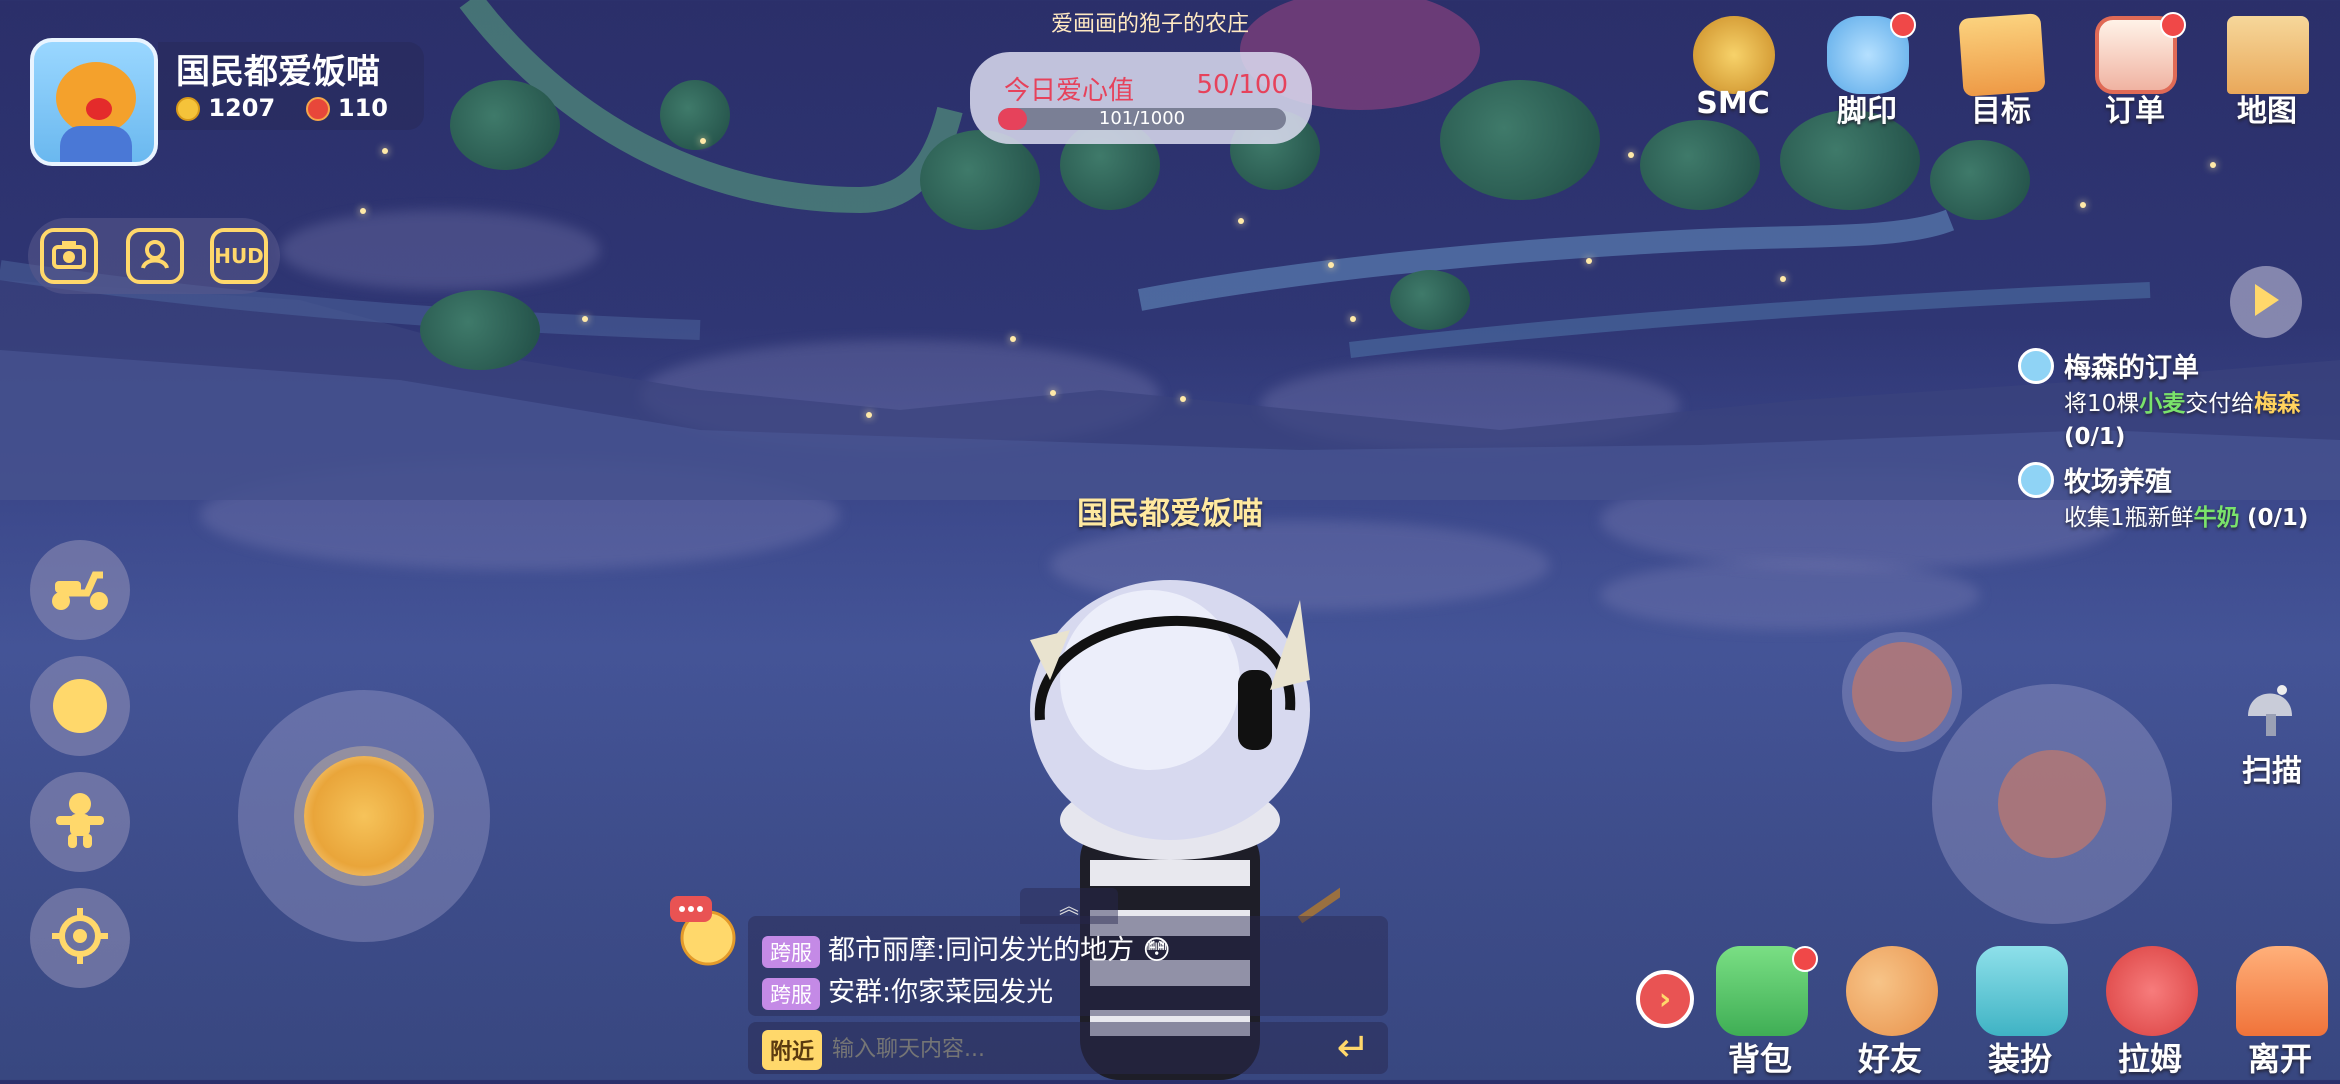 This screenshot has width=2340, height=1084. I want to click on scan-button: 扫描, so click(2272, 732).